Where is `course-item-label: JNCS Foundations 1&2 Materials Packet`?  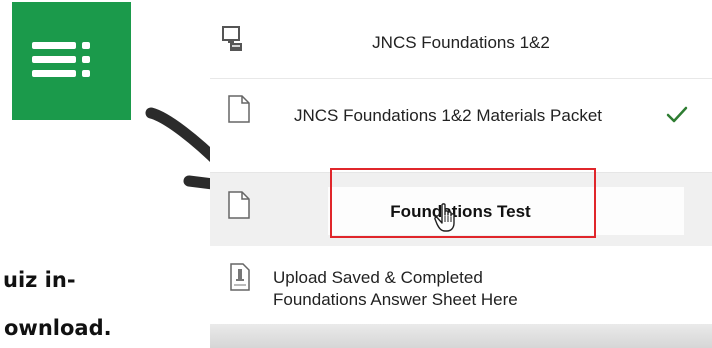
course-item-label: JNCS Foundations 1&2 Materials Packet is located at coordinates (448, 115).